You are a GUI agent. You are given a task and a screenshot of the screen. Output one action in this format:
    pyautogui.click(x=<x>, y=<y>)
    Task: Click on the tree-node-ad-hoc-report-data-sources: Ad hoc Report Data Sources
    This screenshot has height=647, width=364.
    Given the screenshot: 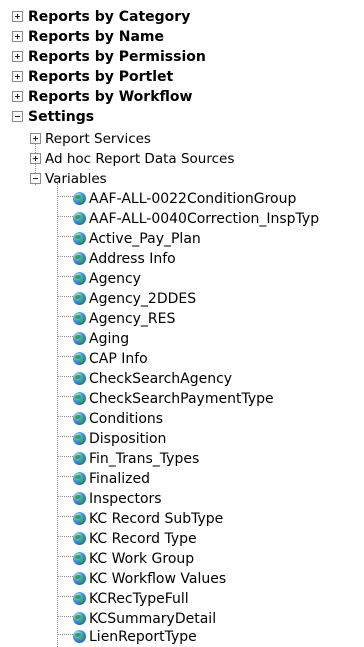 What is the action you would take?
    pyautogui.click(x=132, y=159)
    